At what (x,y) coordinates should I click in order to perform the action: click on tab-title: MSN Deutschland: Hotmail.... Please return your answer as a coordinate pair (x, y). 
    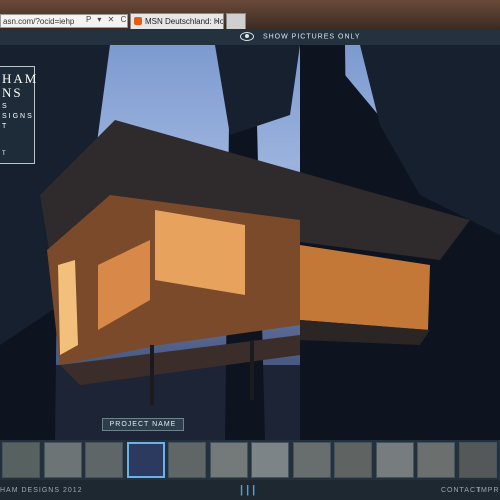
    Looking at the image, I should click on (184, 21).